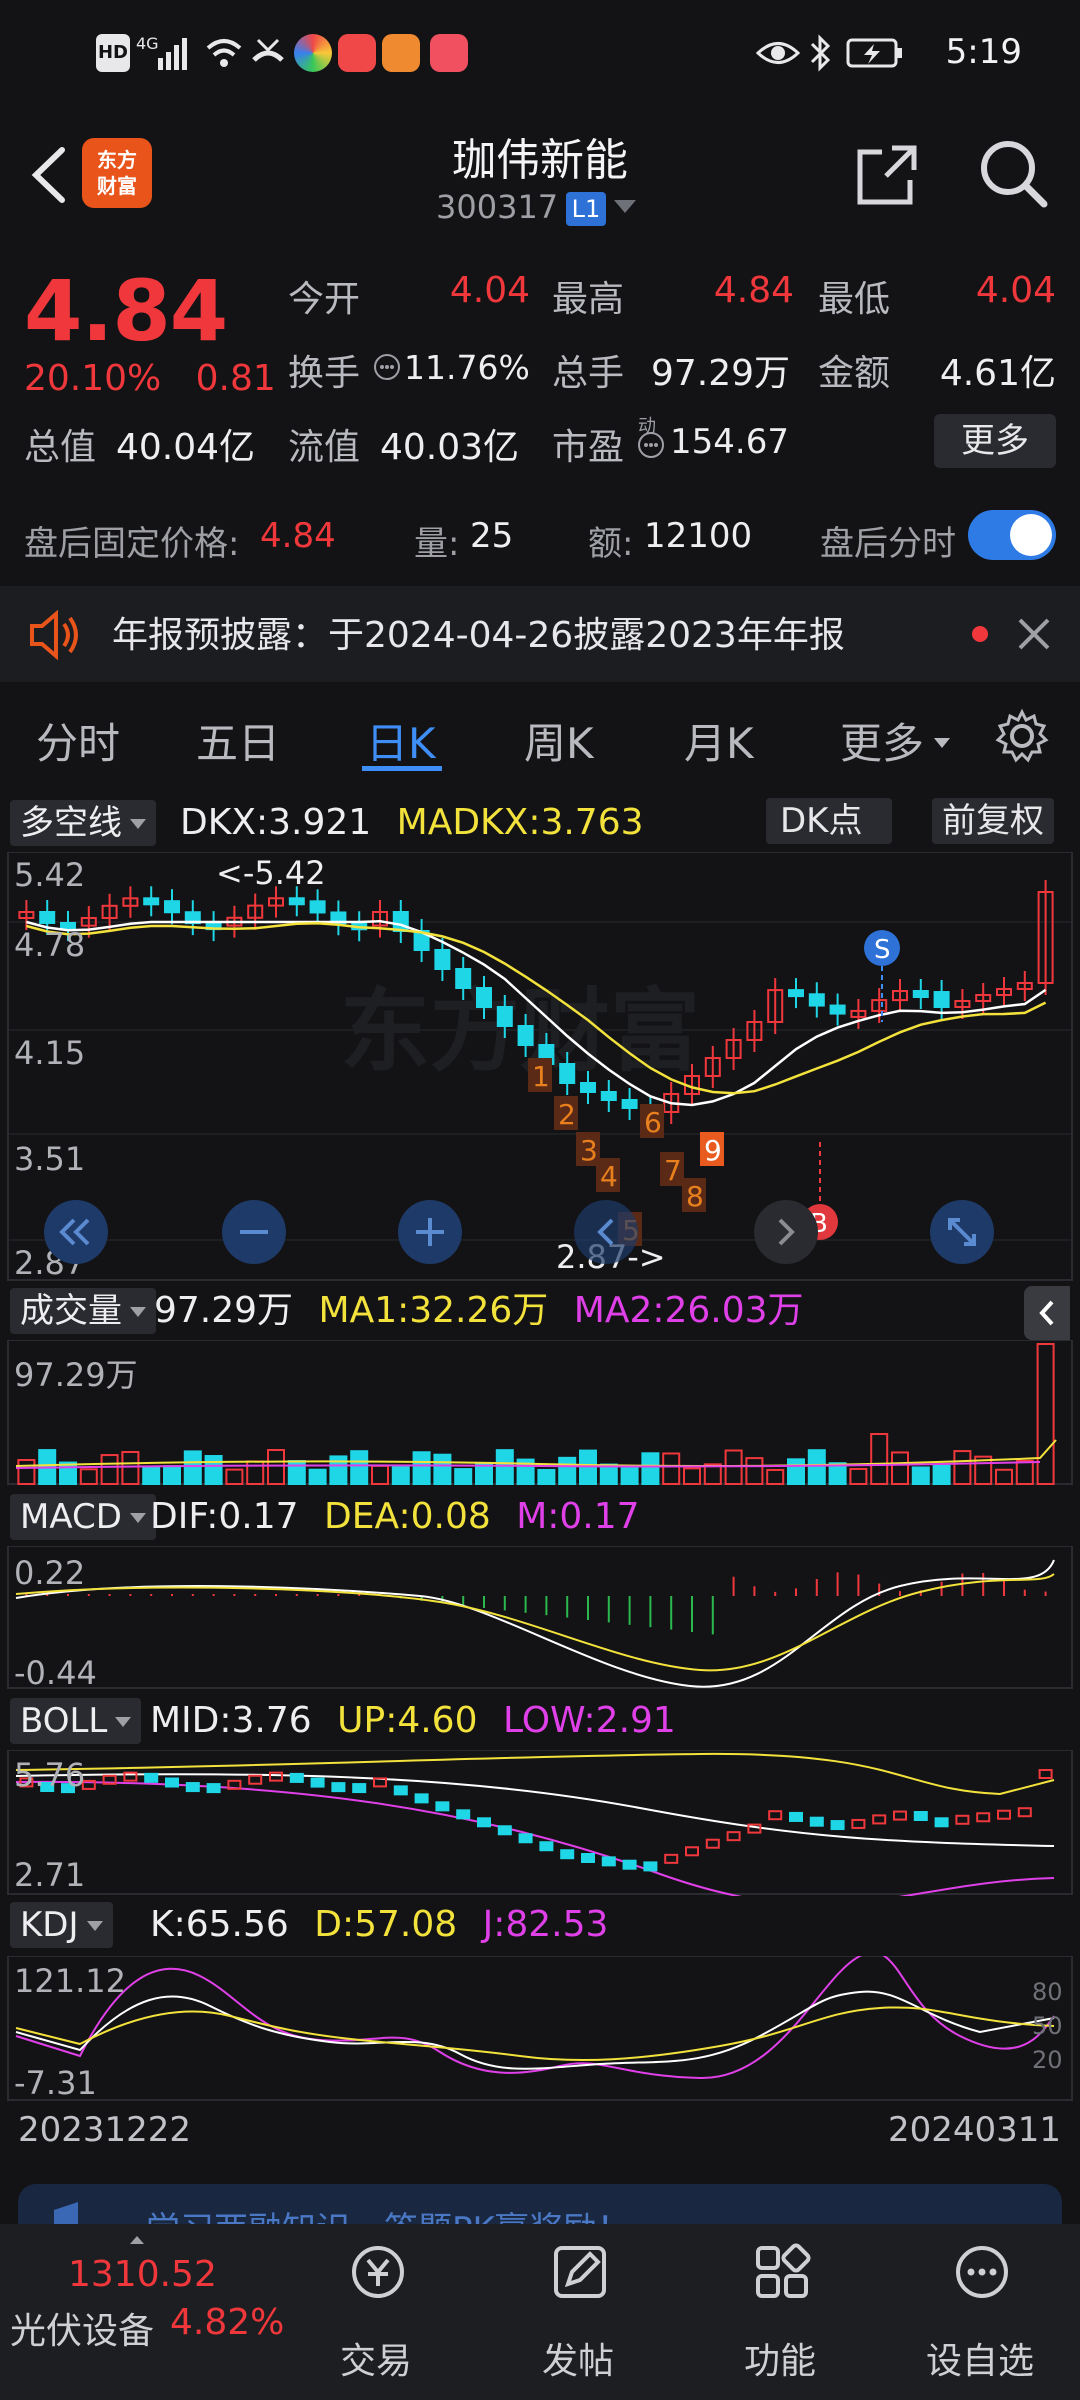 The width and height of the screenshot is (1080, 2400). I want to click on kdj-k: K:65.56, so click(219, 1924).